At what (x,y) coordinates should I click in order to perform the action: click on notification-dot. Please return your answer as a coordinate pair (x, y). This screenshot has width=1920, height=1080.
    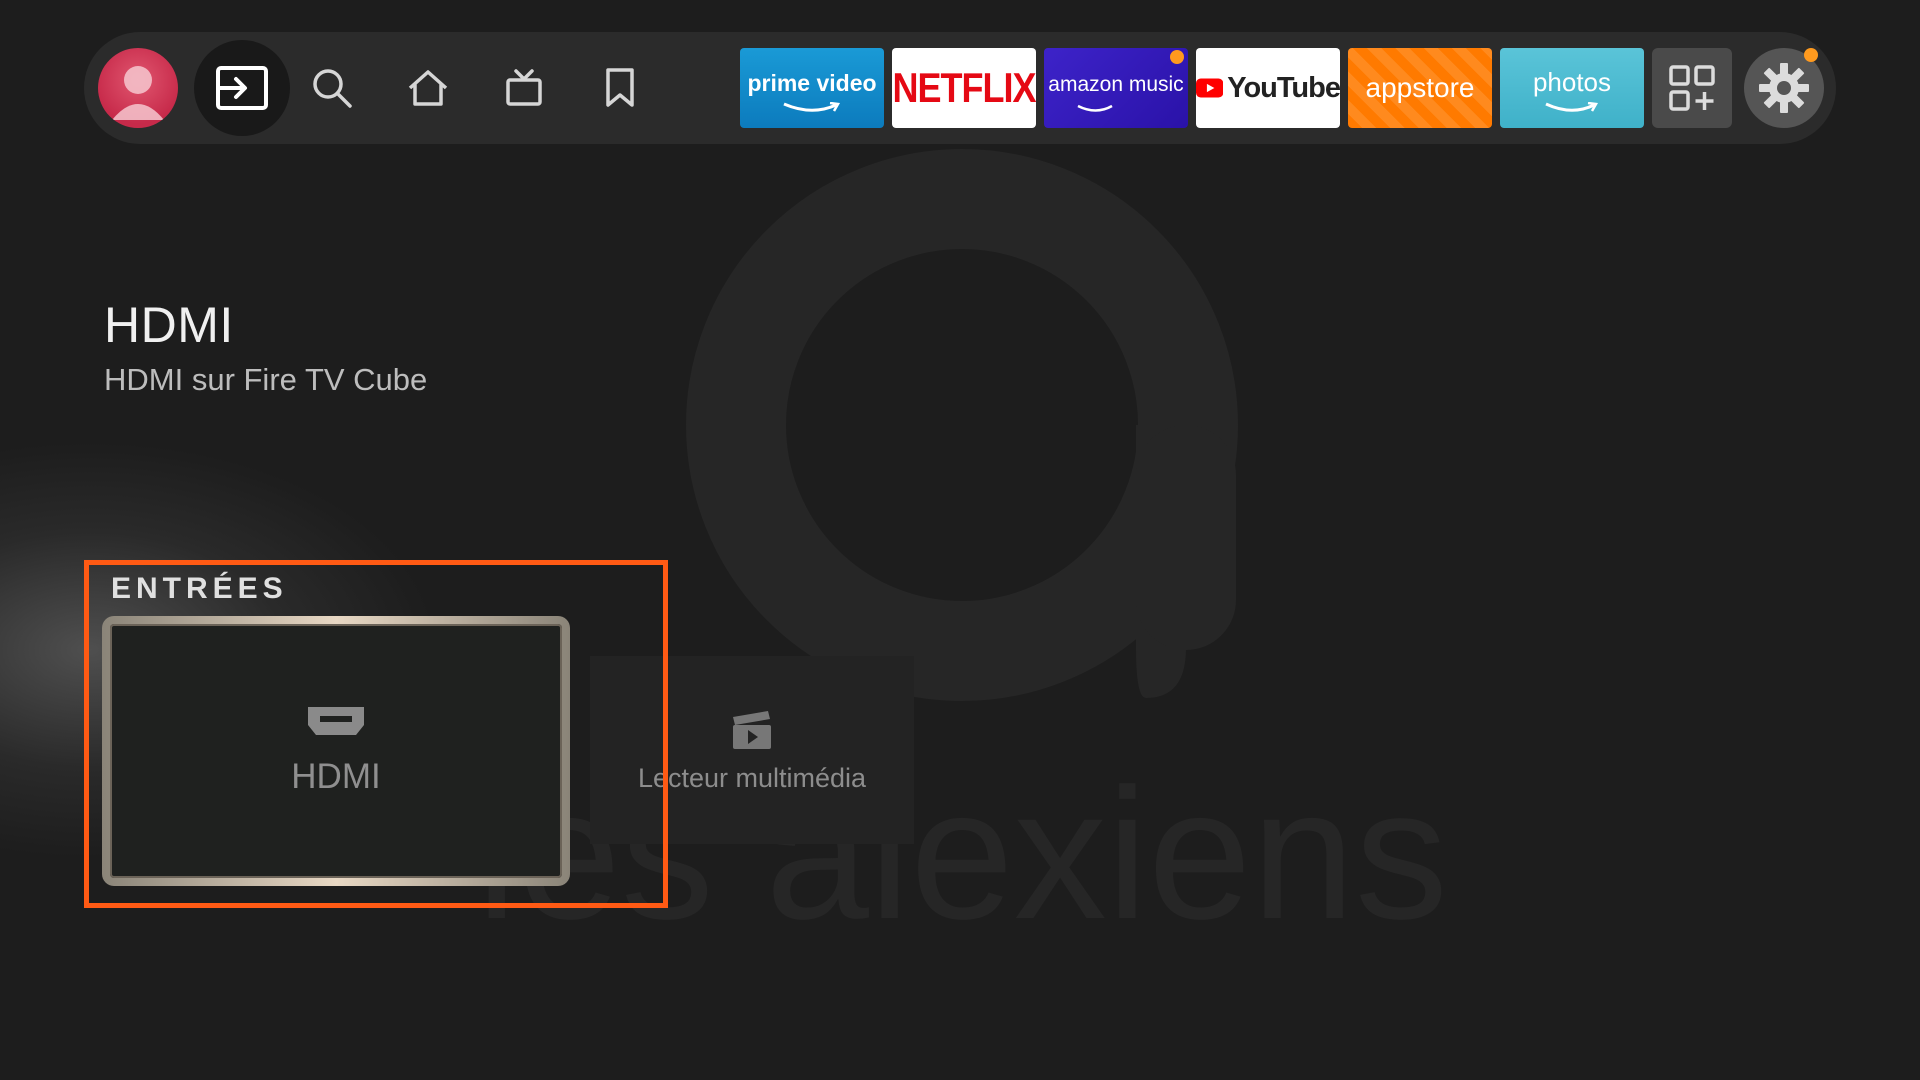
    Looking at the image, I should click on (1177, 57).